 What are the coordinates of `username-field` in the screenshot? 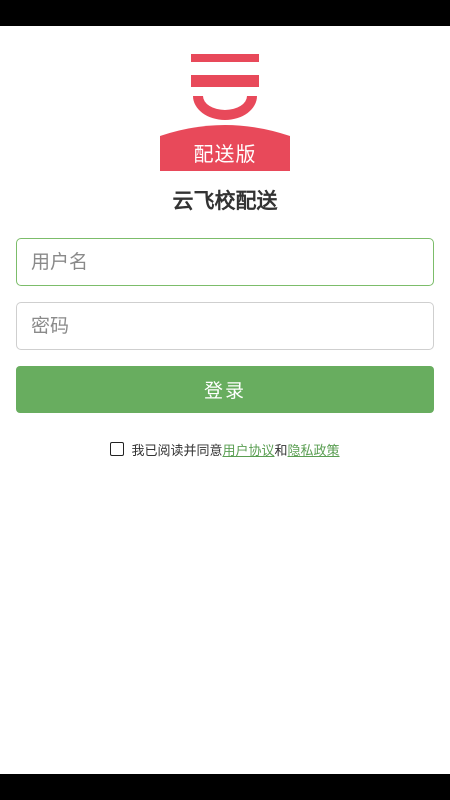 It's located at (225, 262).